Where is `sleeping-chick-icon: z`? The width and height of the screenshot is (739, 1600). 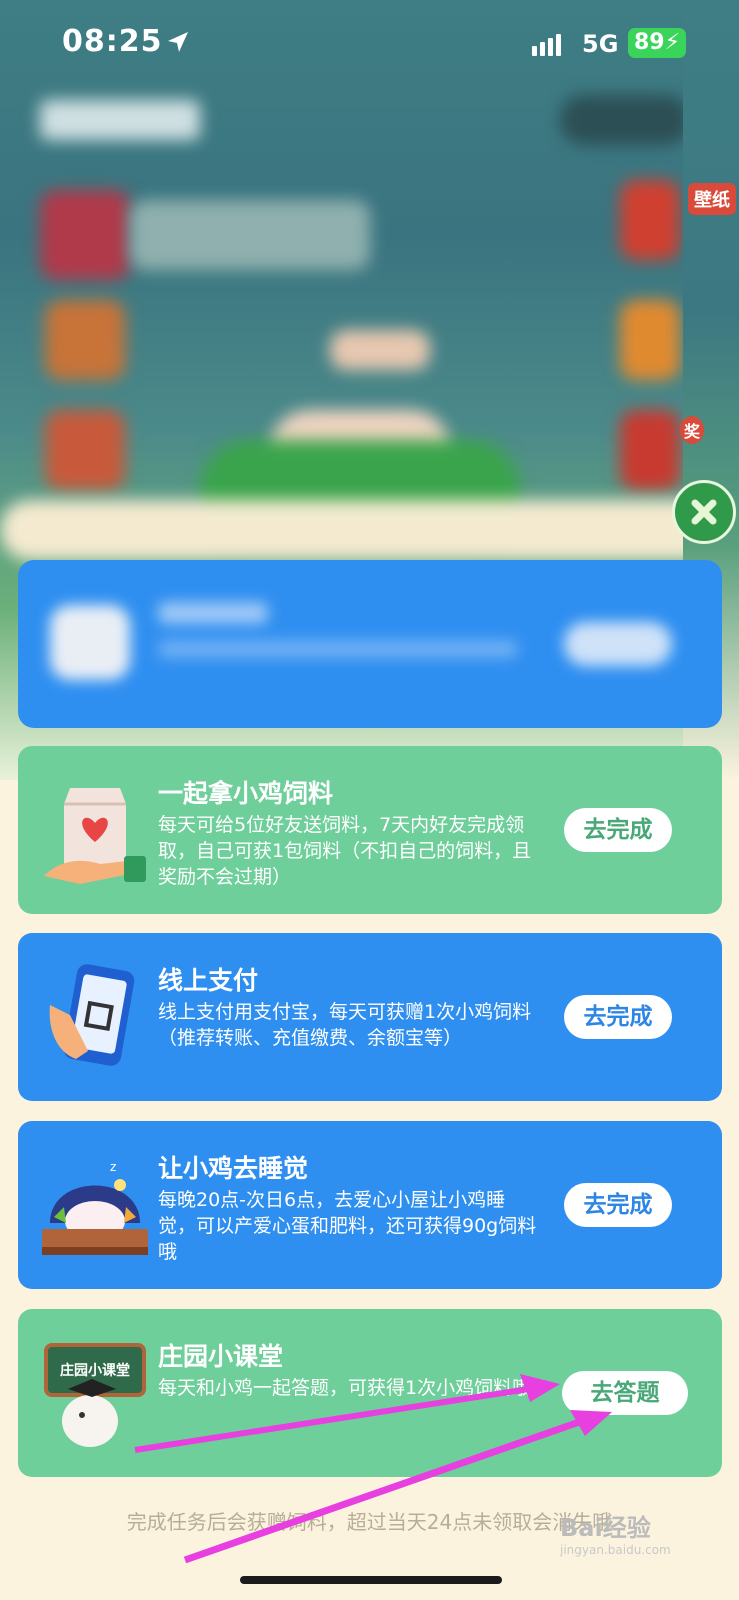 sleeping-chick-icon: z is located at coordinates (95, 1207).